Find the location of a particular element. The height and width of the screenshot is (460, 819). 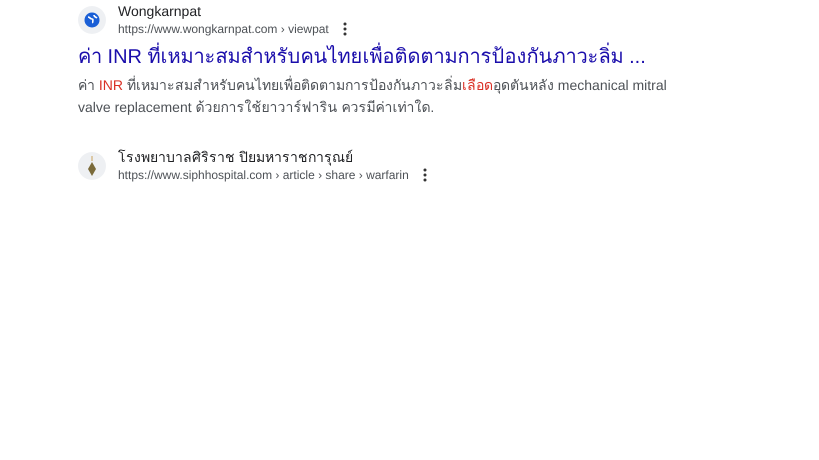

site-name: Wongkarnpat is located at coordinates (160, 11).